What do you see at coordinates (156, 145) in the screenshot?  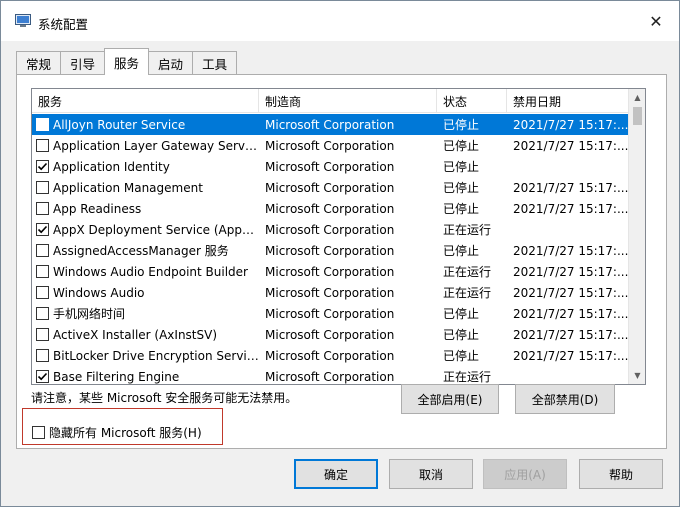 I see `service-name: Application Layer Gateway Service` at bounding box center [156, 145].